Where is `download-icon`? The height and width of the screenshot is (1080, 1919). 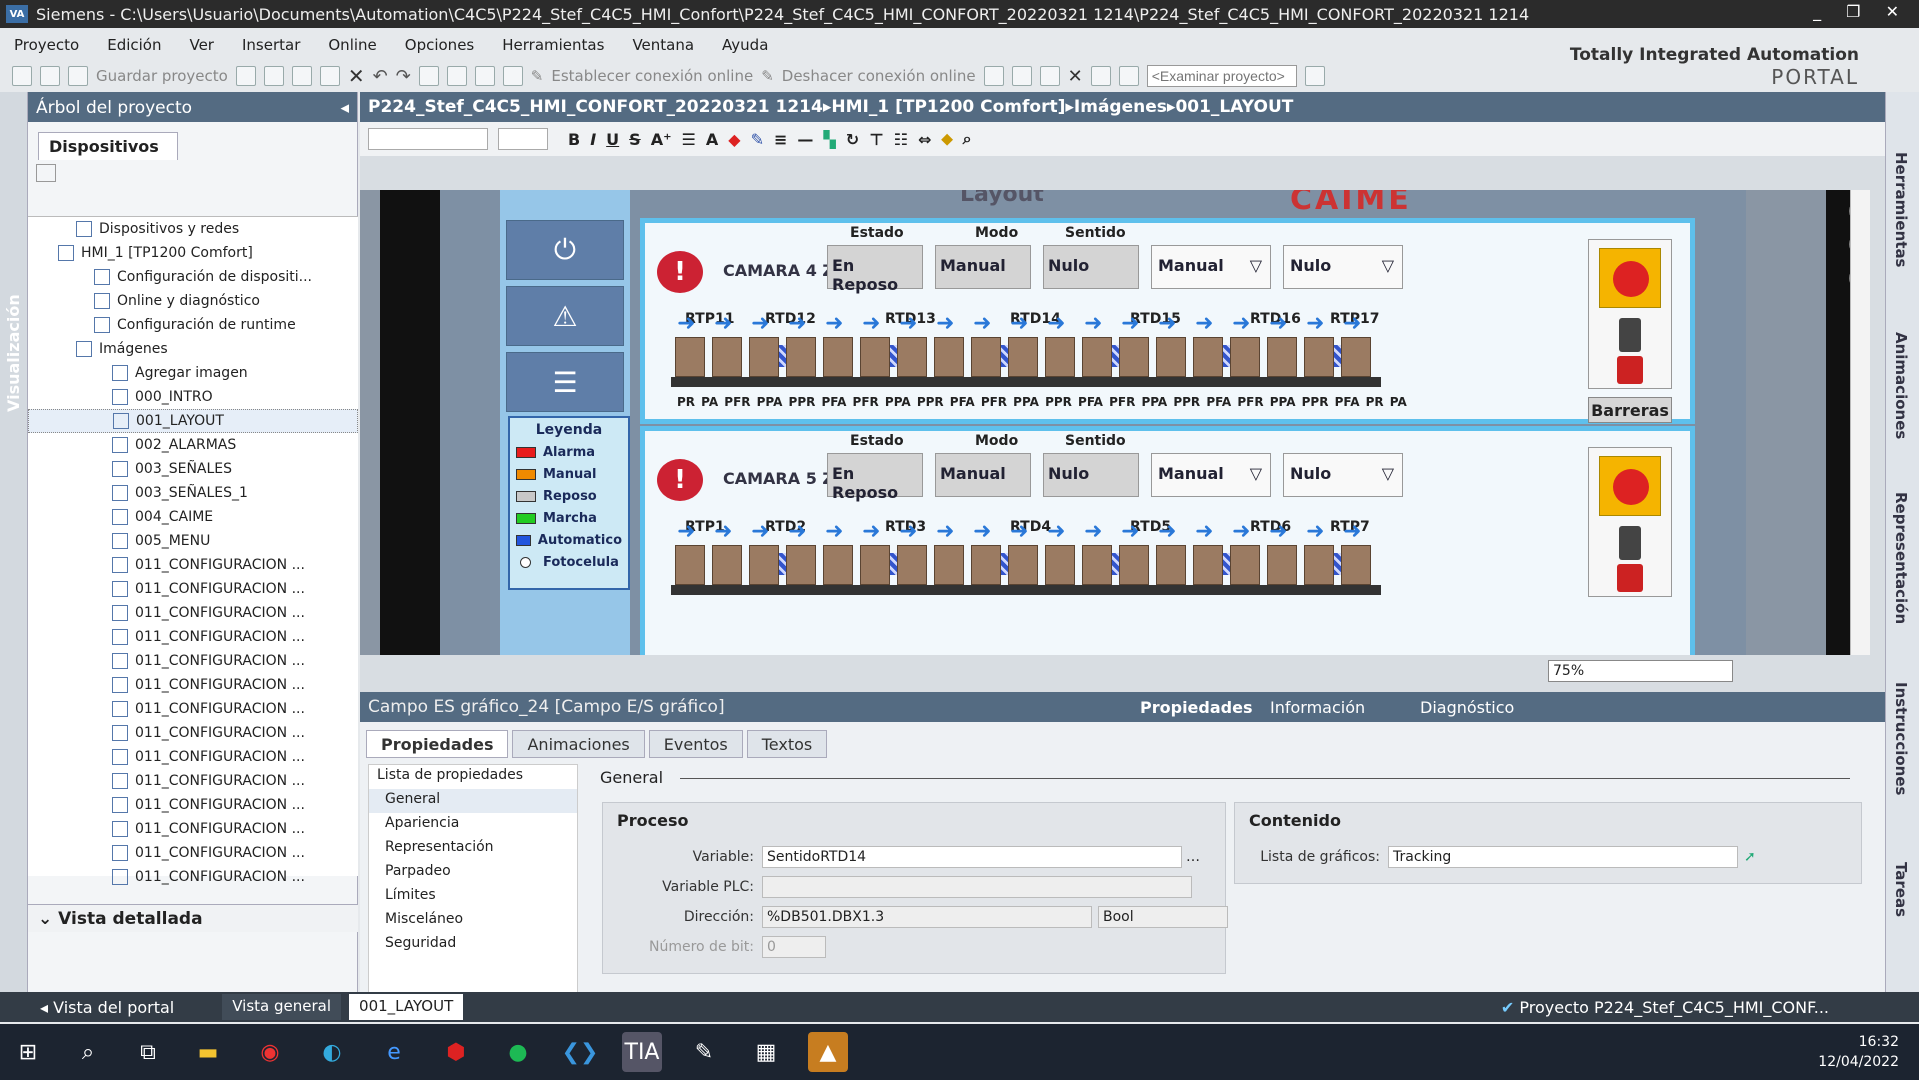 download-icon is located at coordinates (456, 76).